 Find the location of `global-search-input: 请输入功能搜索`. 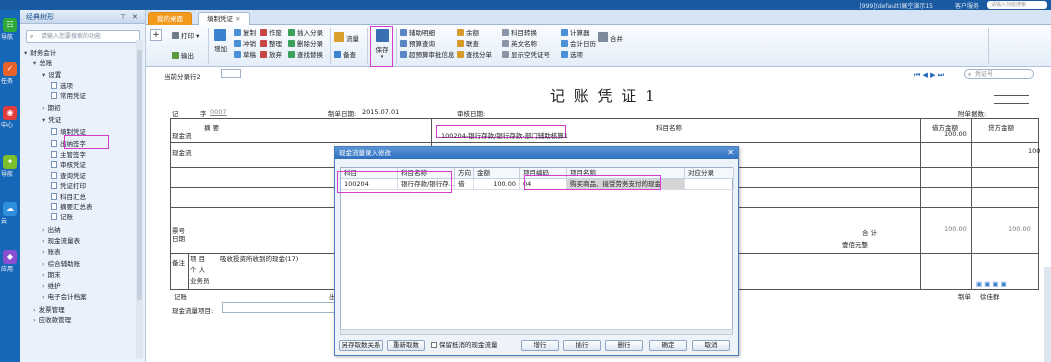

global-search-input: 请输入功能搜索 is located at coordinates (1017, 5).